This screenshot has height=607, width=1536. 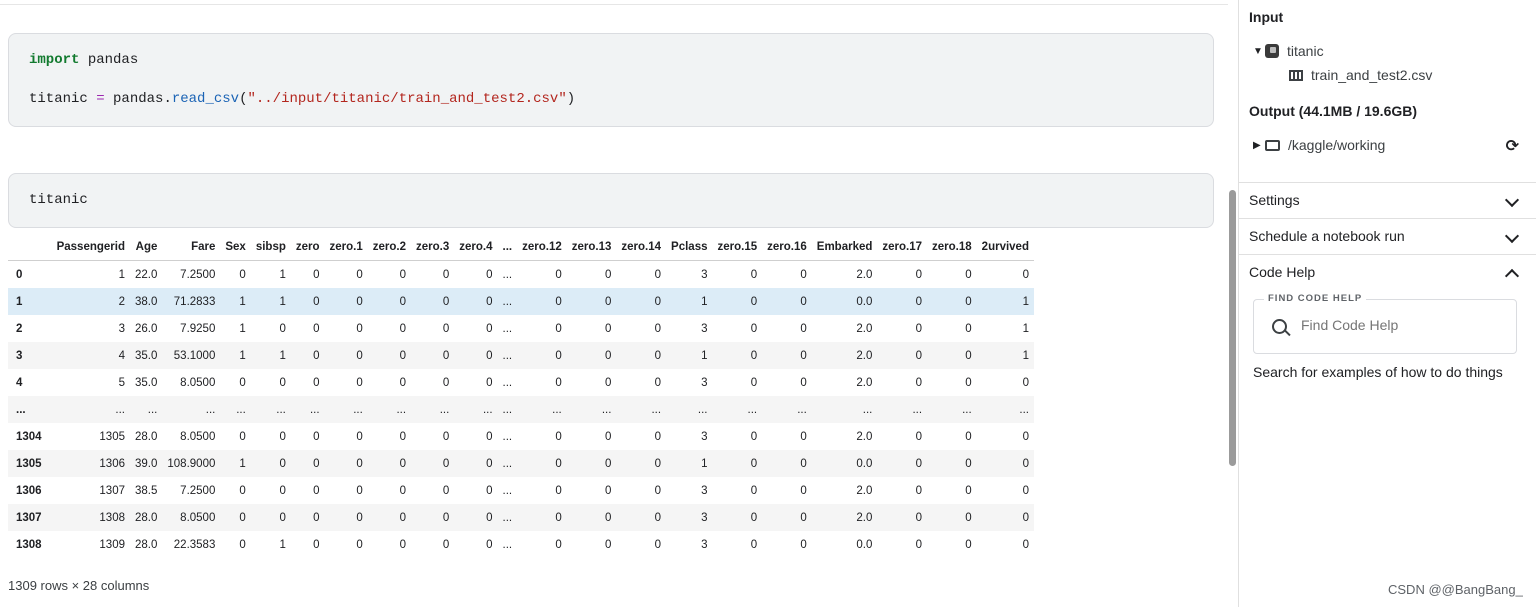 What do you see at coordinates (1232, 328) in the screenshot?
I see `notebook-scrollbar` at bounding box center [1232, 328].